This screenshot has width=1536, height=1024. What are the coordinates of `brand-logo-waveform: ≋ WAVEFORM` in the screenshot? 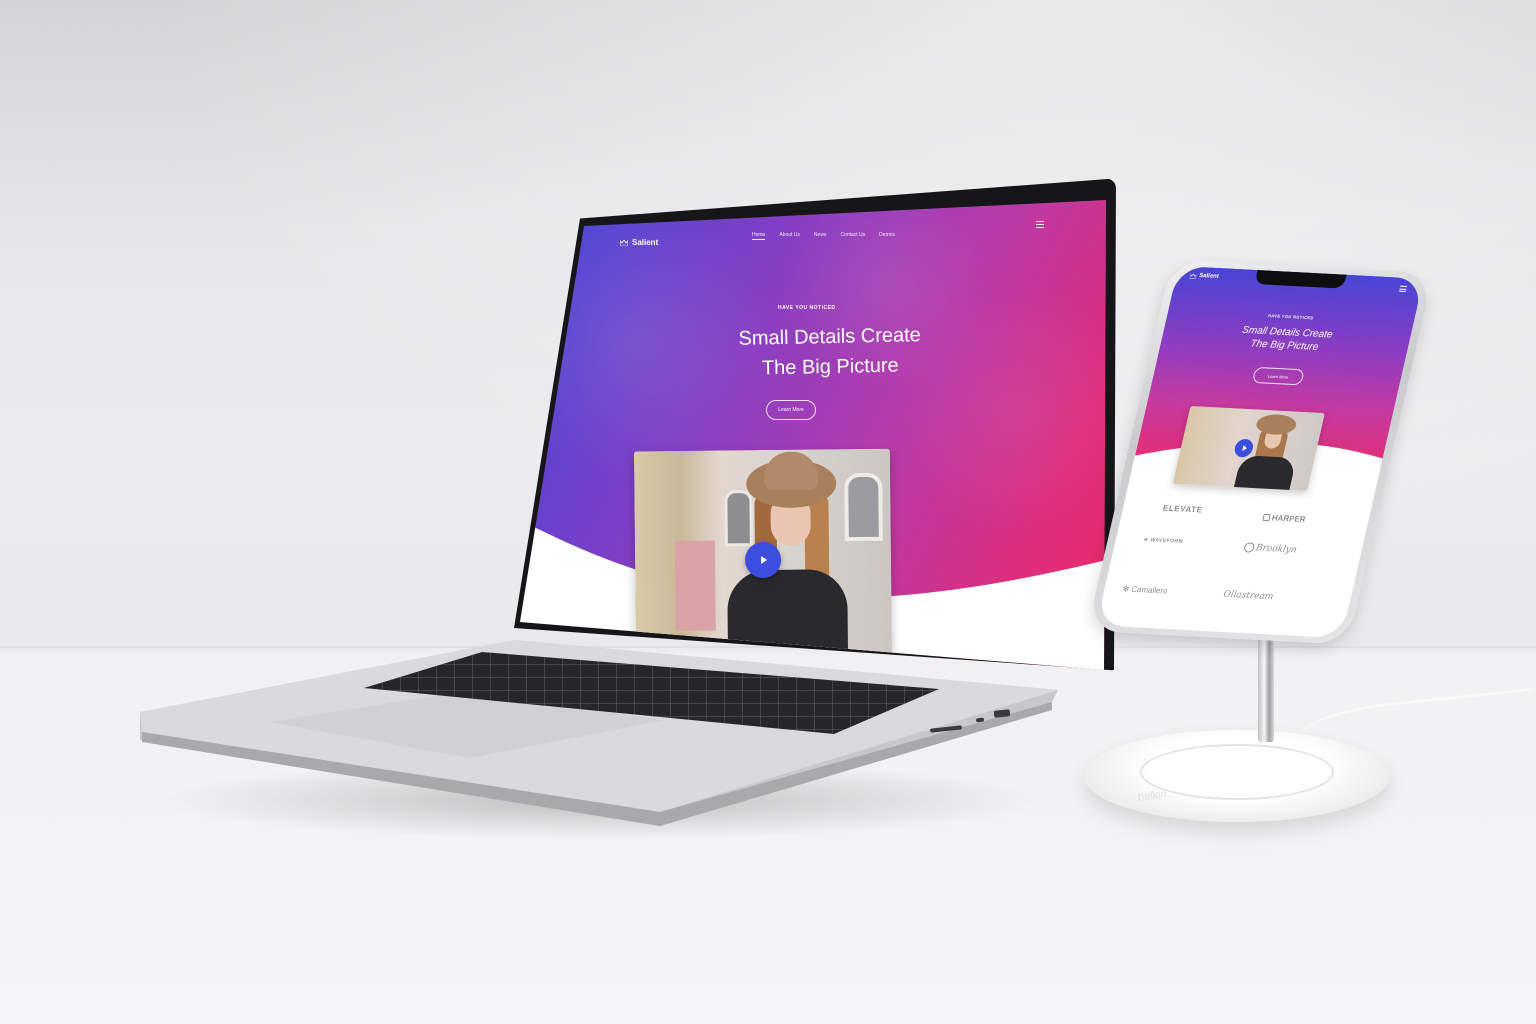 It's located at (1163, 541).